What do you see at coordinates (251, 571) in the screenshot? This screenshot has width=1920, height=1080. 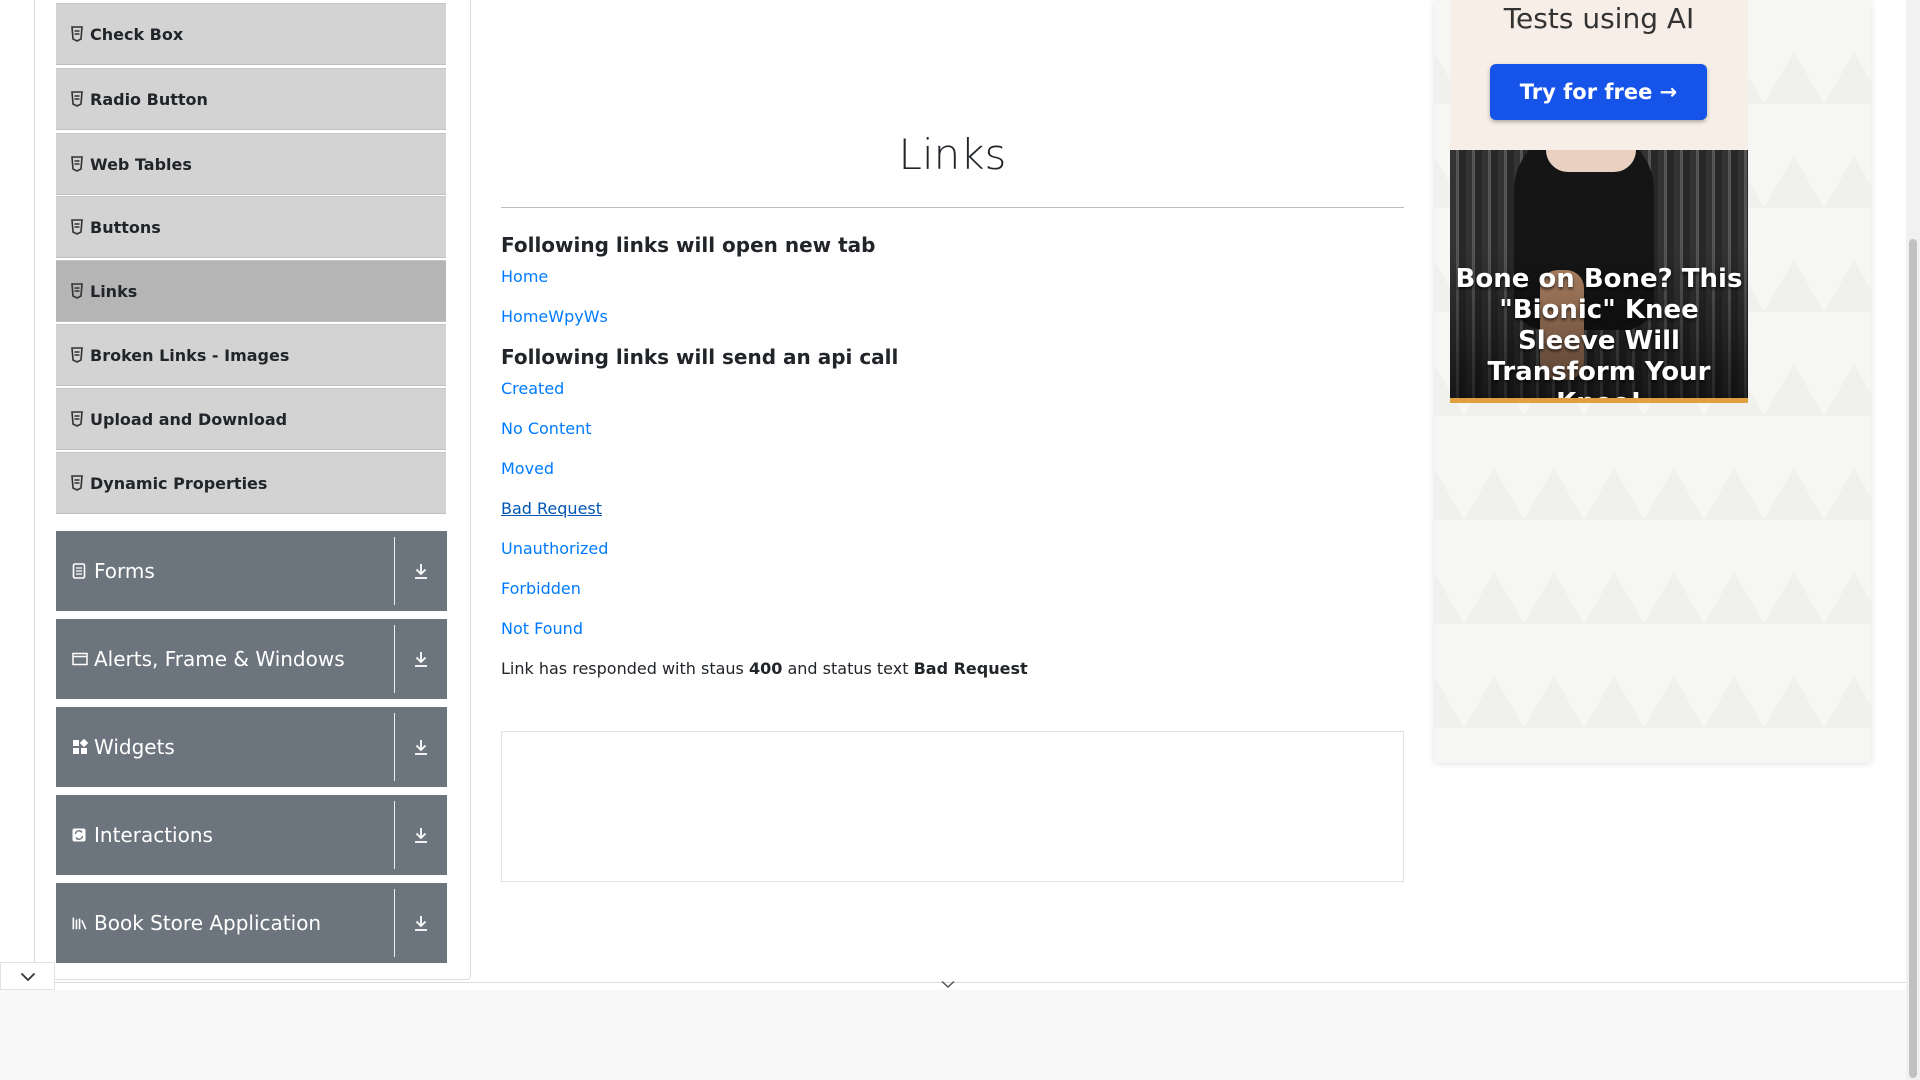 I see `group-forms: Forms` at bounding box center [251, 571].